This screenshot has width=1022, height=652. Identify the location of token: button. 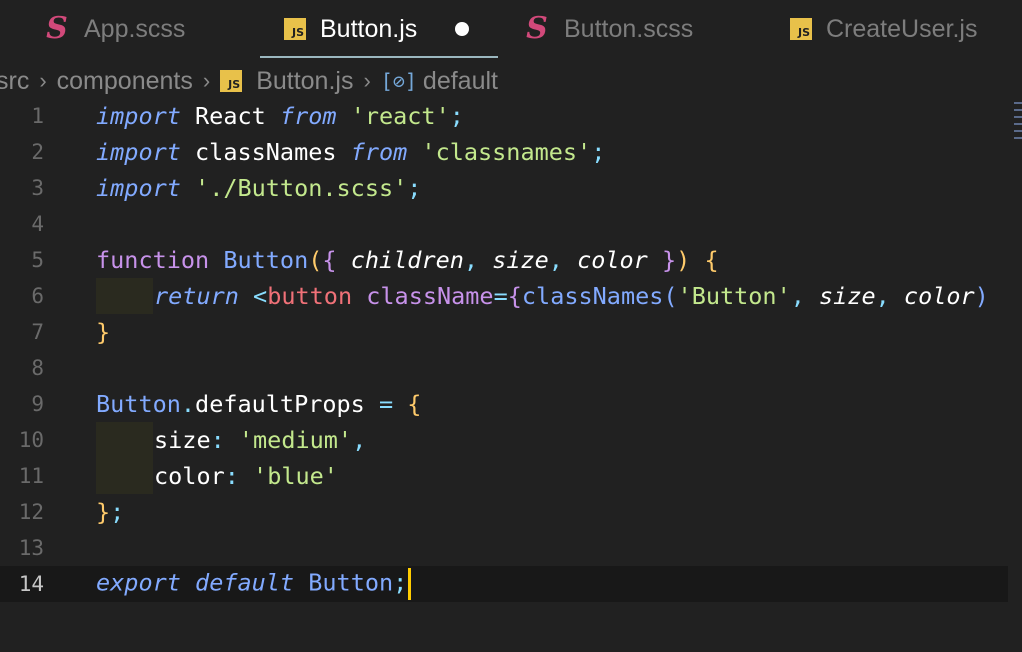
(310, 296).